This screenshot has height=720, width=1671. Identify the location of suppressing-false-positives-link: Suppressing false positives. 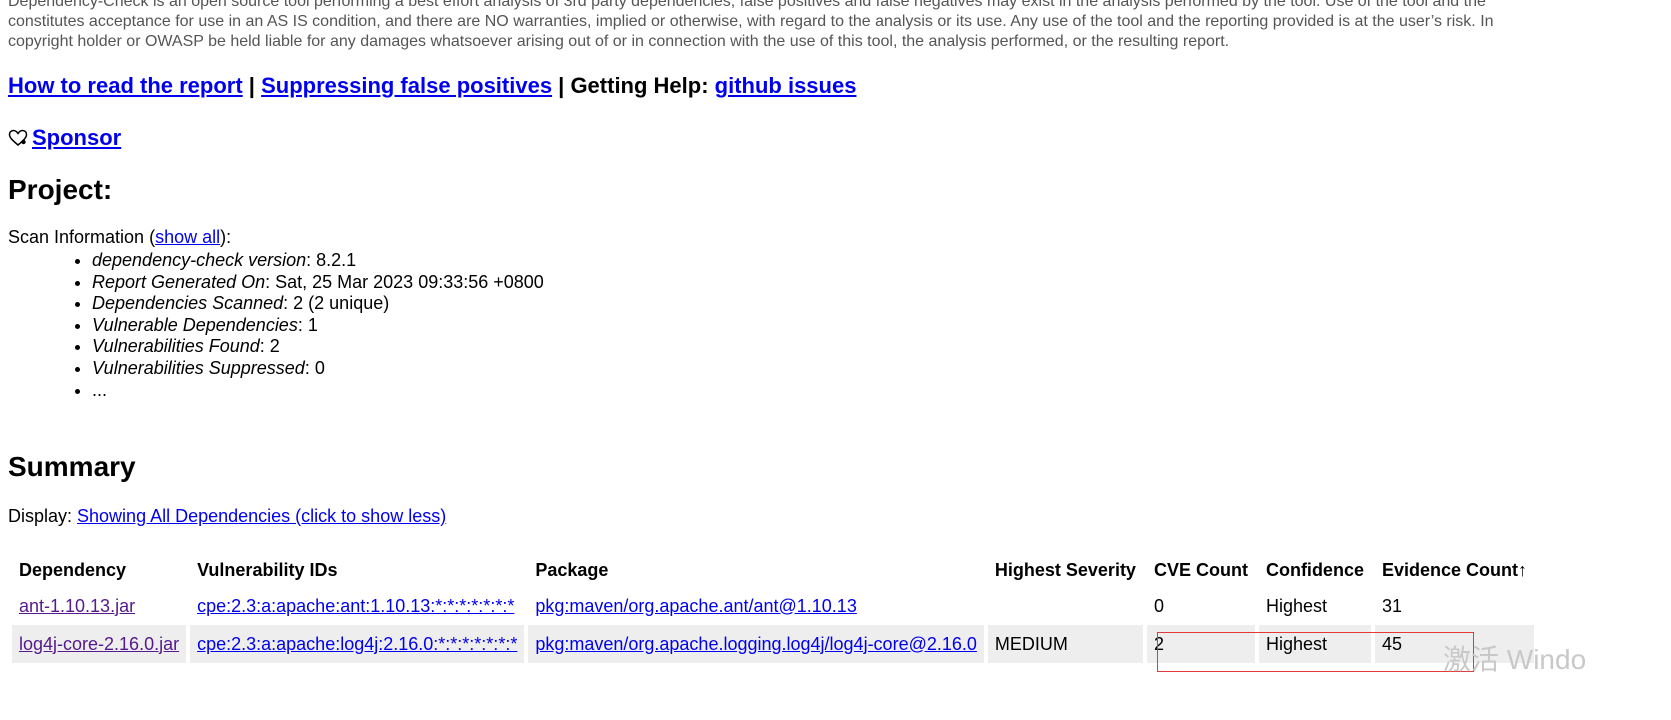
(406, 85).